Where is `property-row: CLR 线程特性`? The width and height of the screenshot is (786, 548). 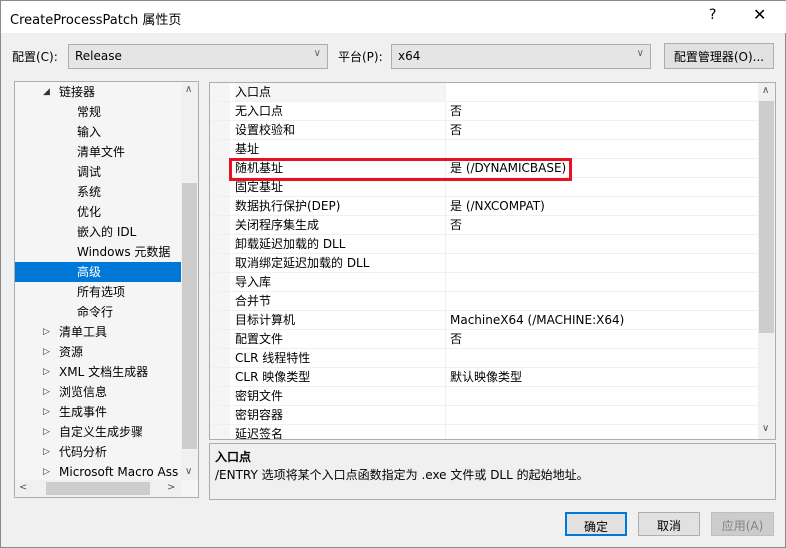
property-row: CLR 线程特性 is located at coordinates (484, 358).